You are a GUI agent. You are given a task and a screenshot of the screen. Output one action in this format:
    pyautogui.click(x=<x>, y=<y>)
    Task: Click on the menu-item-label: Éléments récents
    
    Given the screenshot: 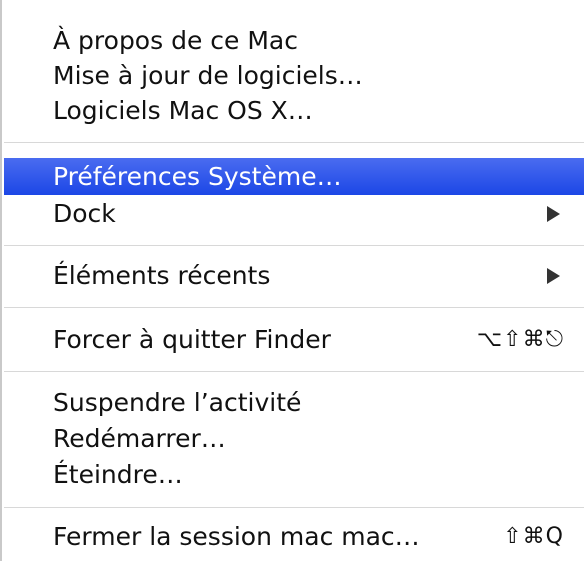 What is the action you would take?
    pyautogui.click(x=162, y=275)
    